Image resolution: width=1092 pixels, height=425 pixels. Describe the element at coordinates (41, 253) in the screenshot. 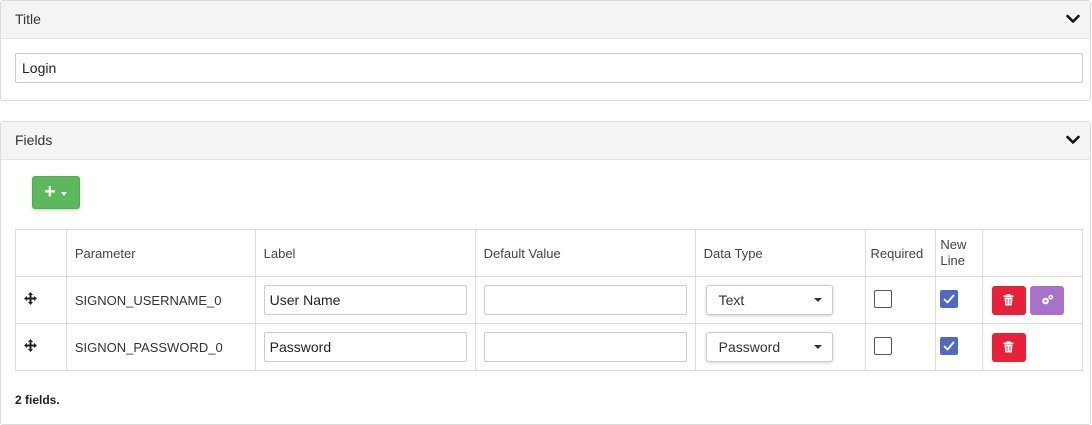

I see `col-header-handle` at that location.